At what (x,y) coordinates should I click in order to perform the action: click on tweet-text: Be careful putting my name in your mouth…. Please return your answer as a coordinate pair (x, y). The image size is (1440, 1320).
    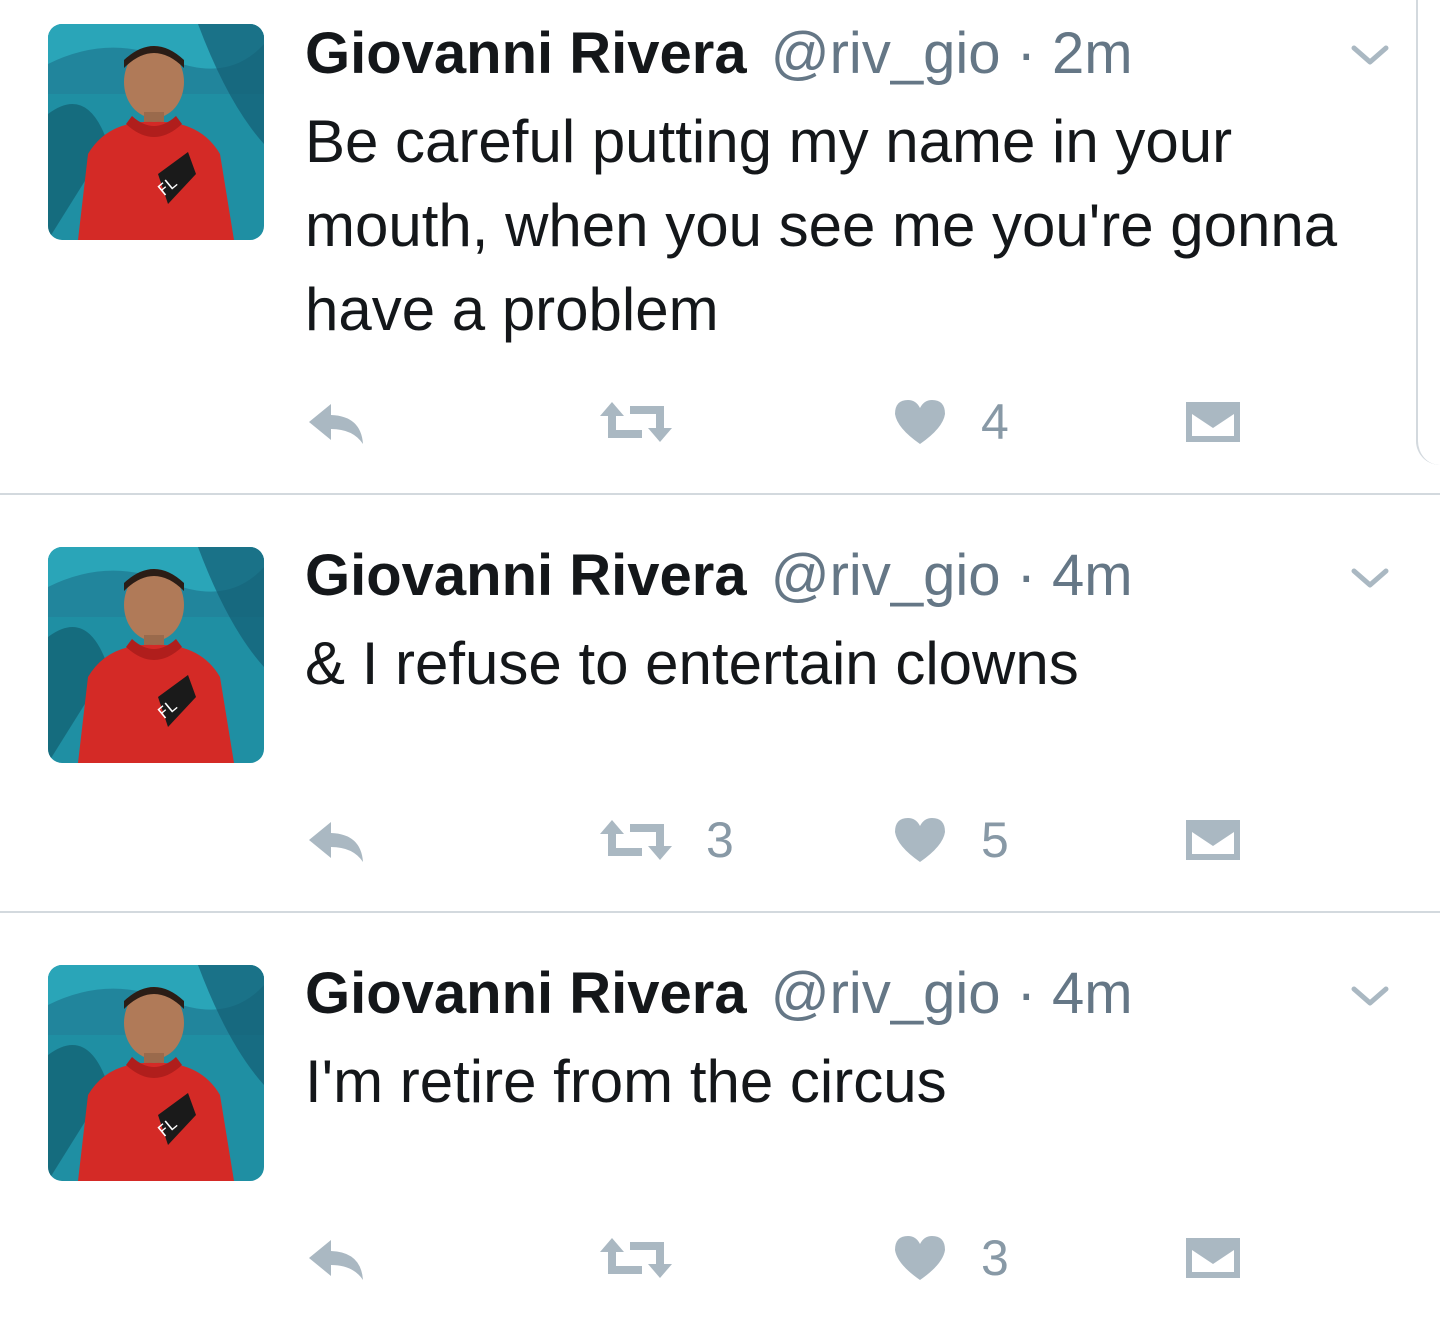
    Looking at the image, I should click on (821, 225).